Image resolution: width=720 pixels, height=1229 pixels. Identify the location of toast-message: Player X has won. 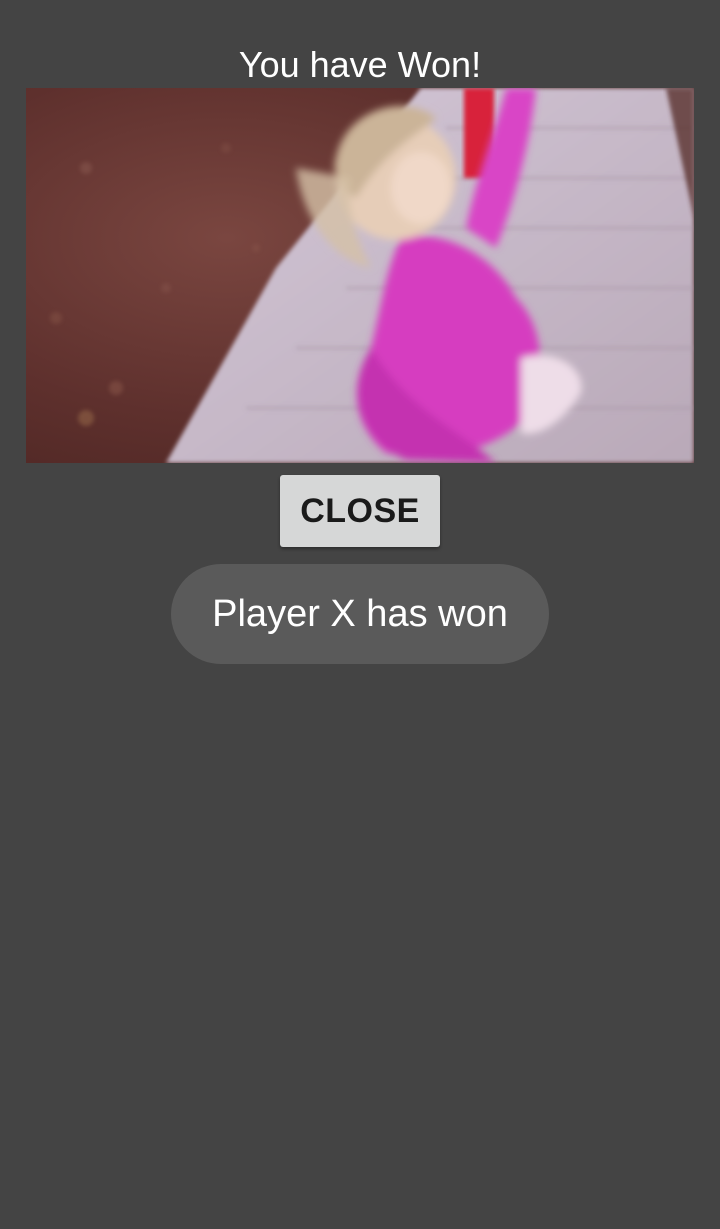
(360, 614).